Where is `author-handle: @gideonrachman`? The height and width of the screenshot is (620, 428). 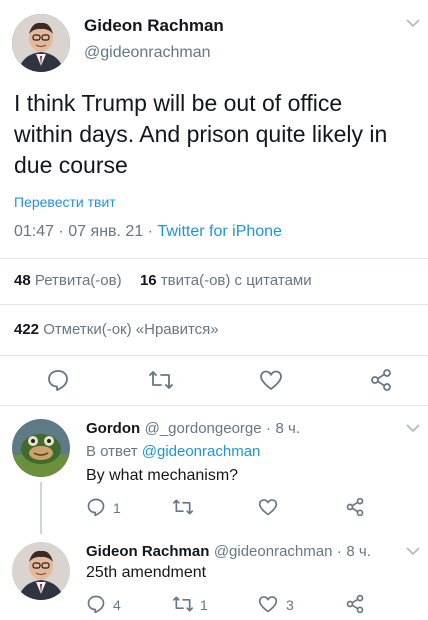 author-handle: @gideonrachman is located at coordinates (147, 53).